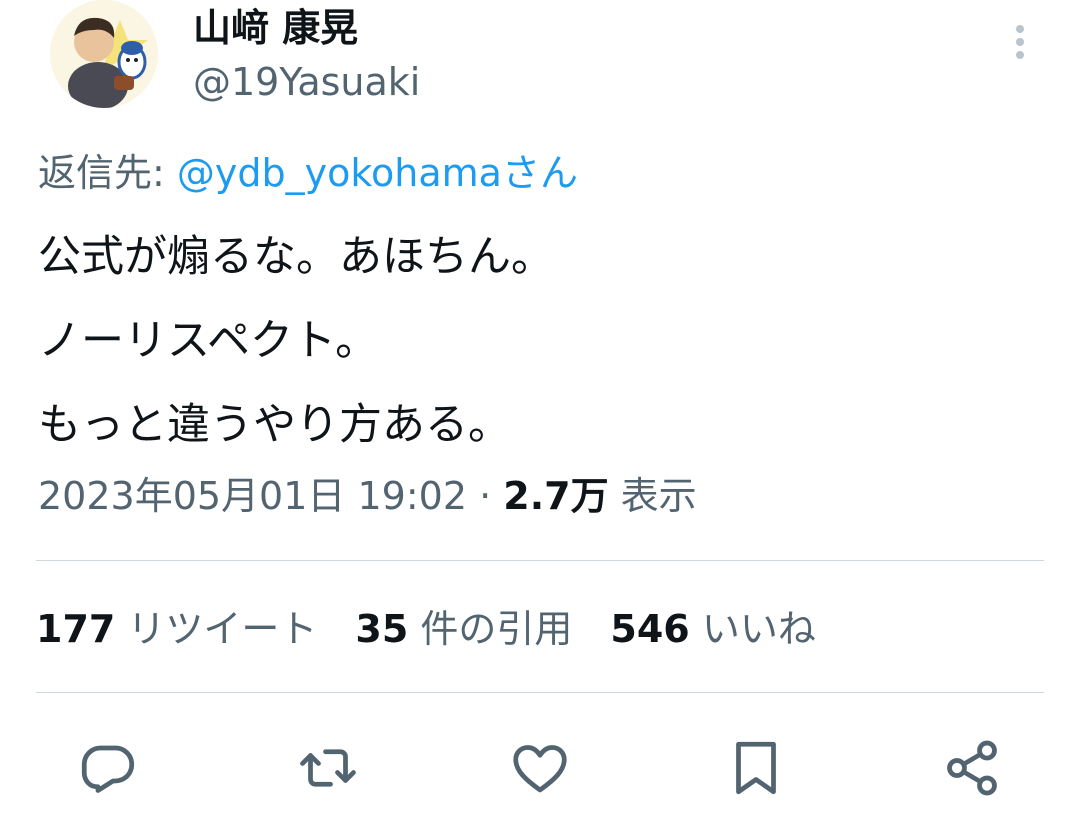  I want to click on mention-suffix: さん, so click(540, 173).